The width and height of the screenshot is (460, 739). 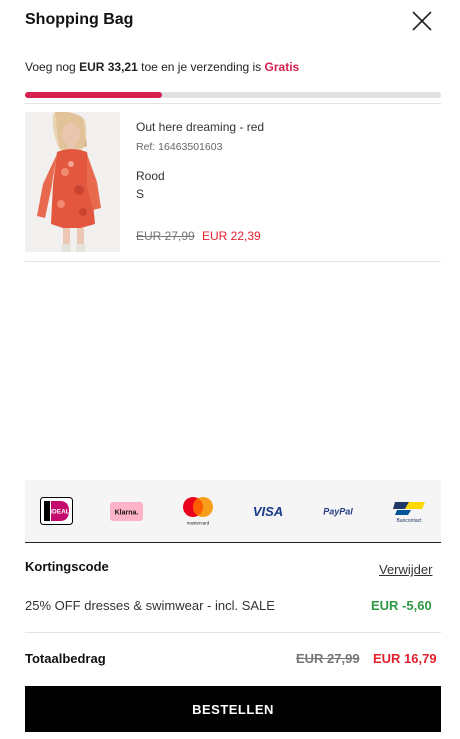 What do you see at coordinates (150, 176) in the screenshot?
I see `product-color: Rood` at bounding box center [150, 176].